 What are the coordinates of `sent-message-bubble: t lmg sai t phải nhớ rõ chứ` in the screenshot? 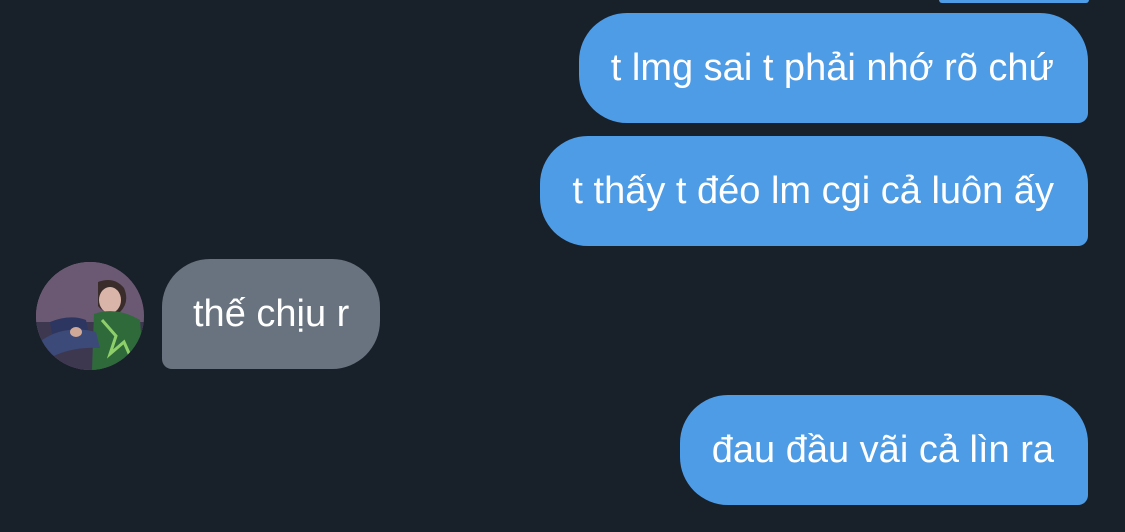 It's located at (833, 68).